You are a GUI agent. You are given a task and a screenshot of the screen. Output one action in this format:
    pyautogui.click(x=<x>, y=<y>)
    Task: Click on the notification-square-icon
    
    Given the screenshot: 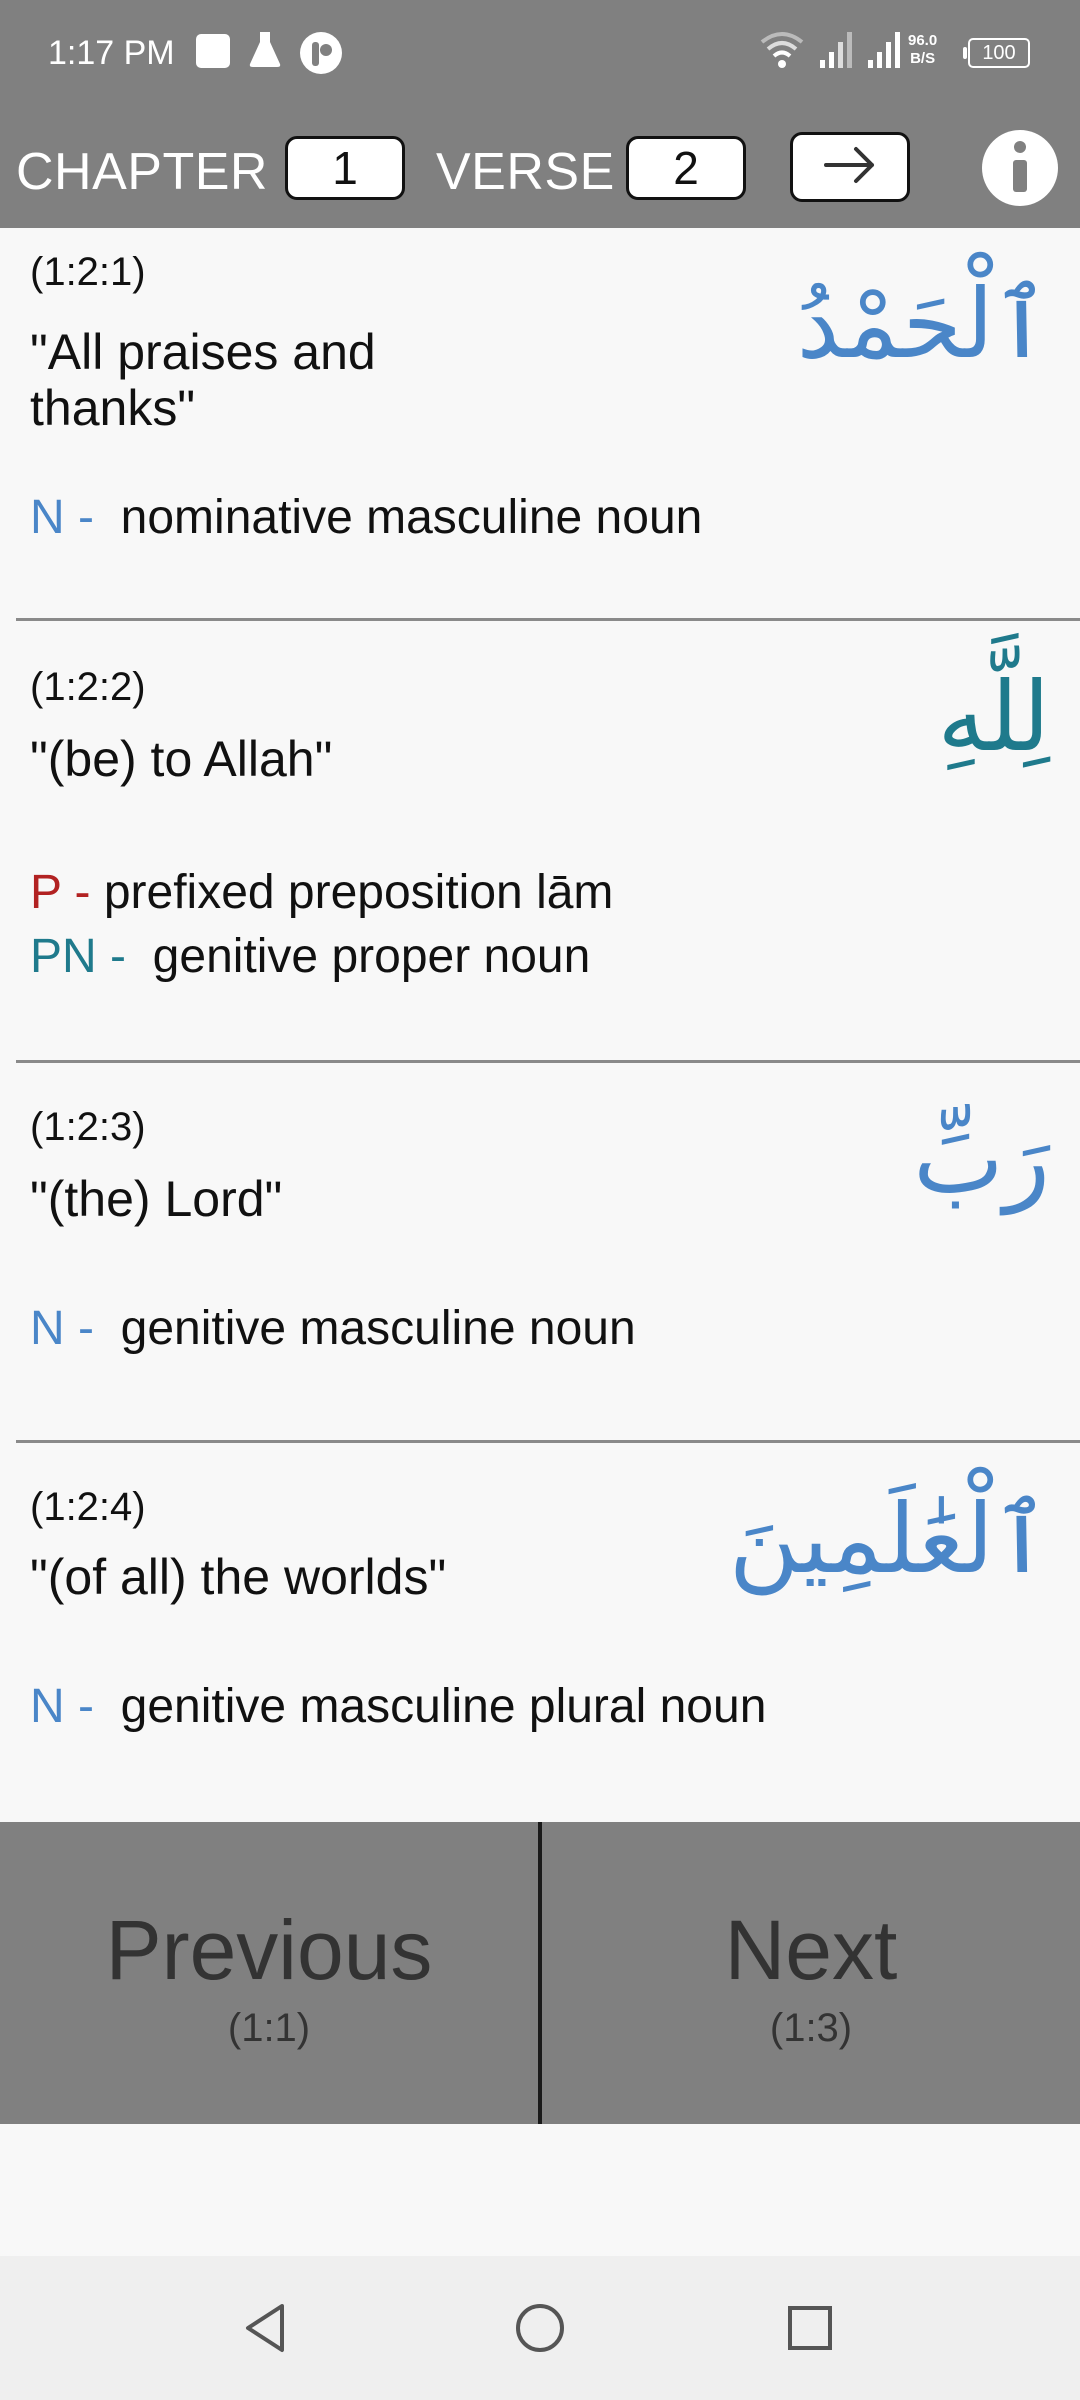 What is the action you would take?
    pyautogui.click(x=213, y=51)
    